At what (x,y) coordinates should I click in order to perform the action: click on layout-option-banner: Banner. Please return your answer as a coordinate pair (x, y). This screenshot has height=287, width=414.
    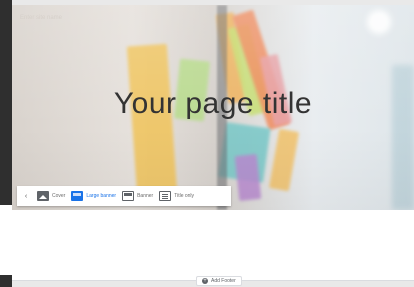
    Looking at the image, I should click on (137, 196).